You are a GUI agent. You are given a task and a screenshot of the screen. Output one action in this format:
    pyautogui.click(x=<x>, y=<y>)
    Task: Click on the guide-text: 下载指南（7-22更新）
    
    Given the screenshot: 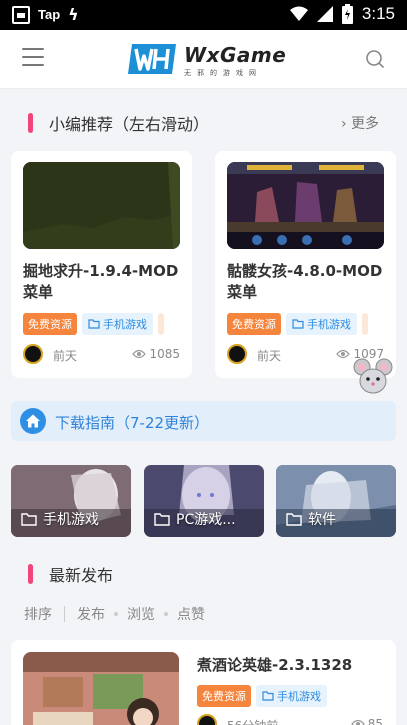 What is the action you would take?
    pyautogui.click(x=132, y=423)
    